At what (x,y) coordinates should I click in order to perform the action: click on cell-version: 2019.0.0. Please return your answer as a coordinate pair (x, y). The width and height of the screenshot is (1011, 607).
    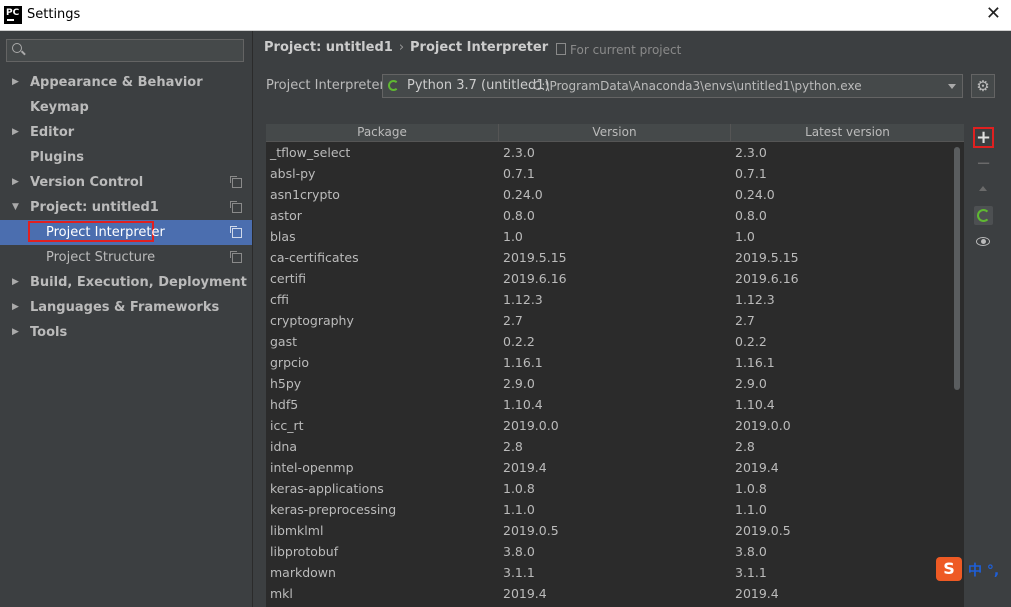
    Looking at the image, I should click on (531, 425).